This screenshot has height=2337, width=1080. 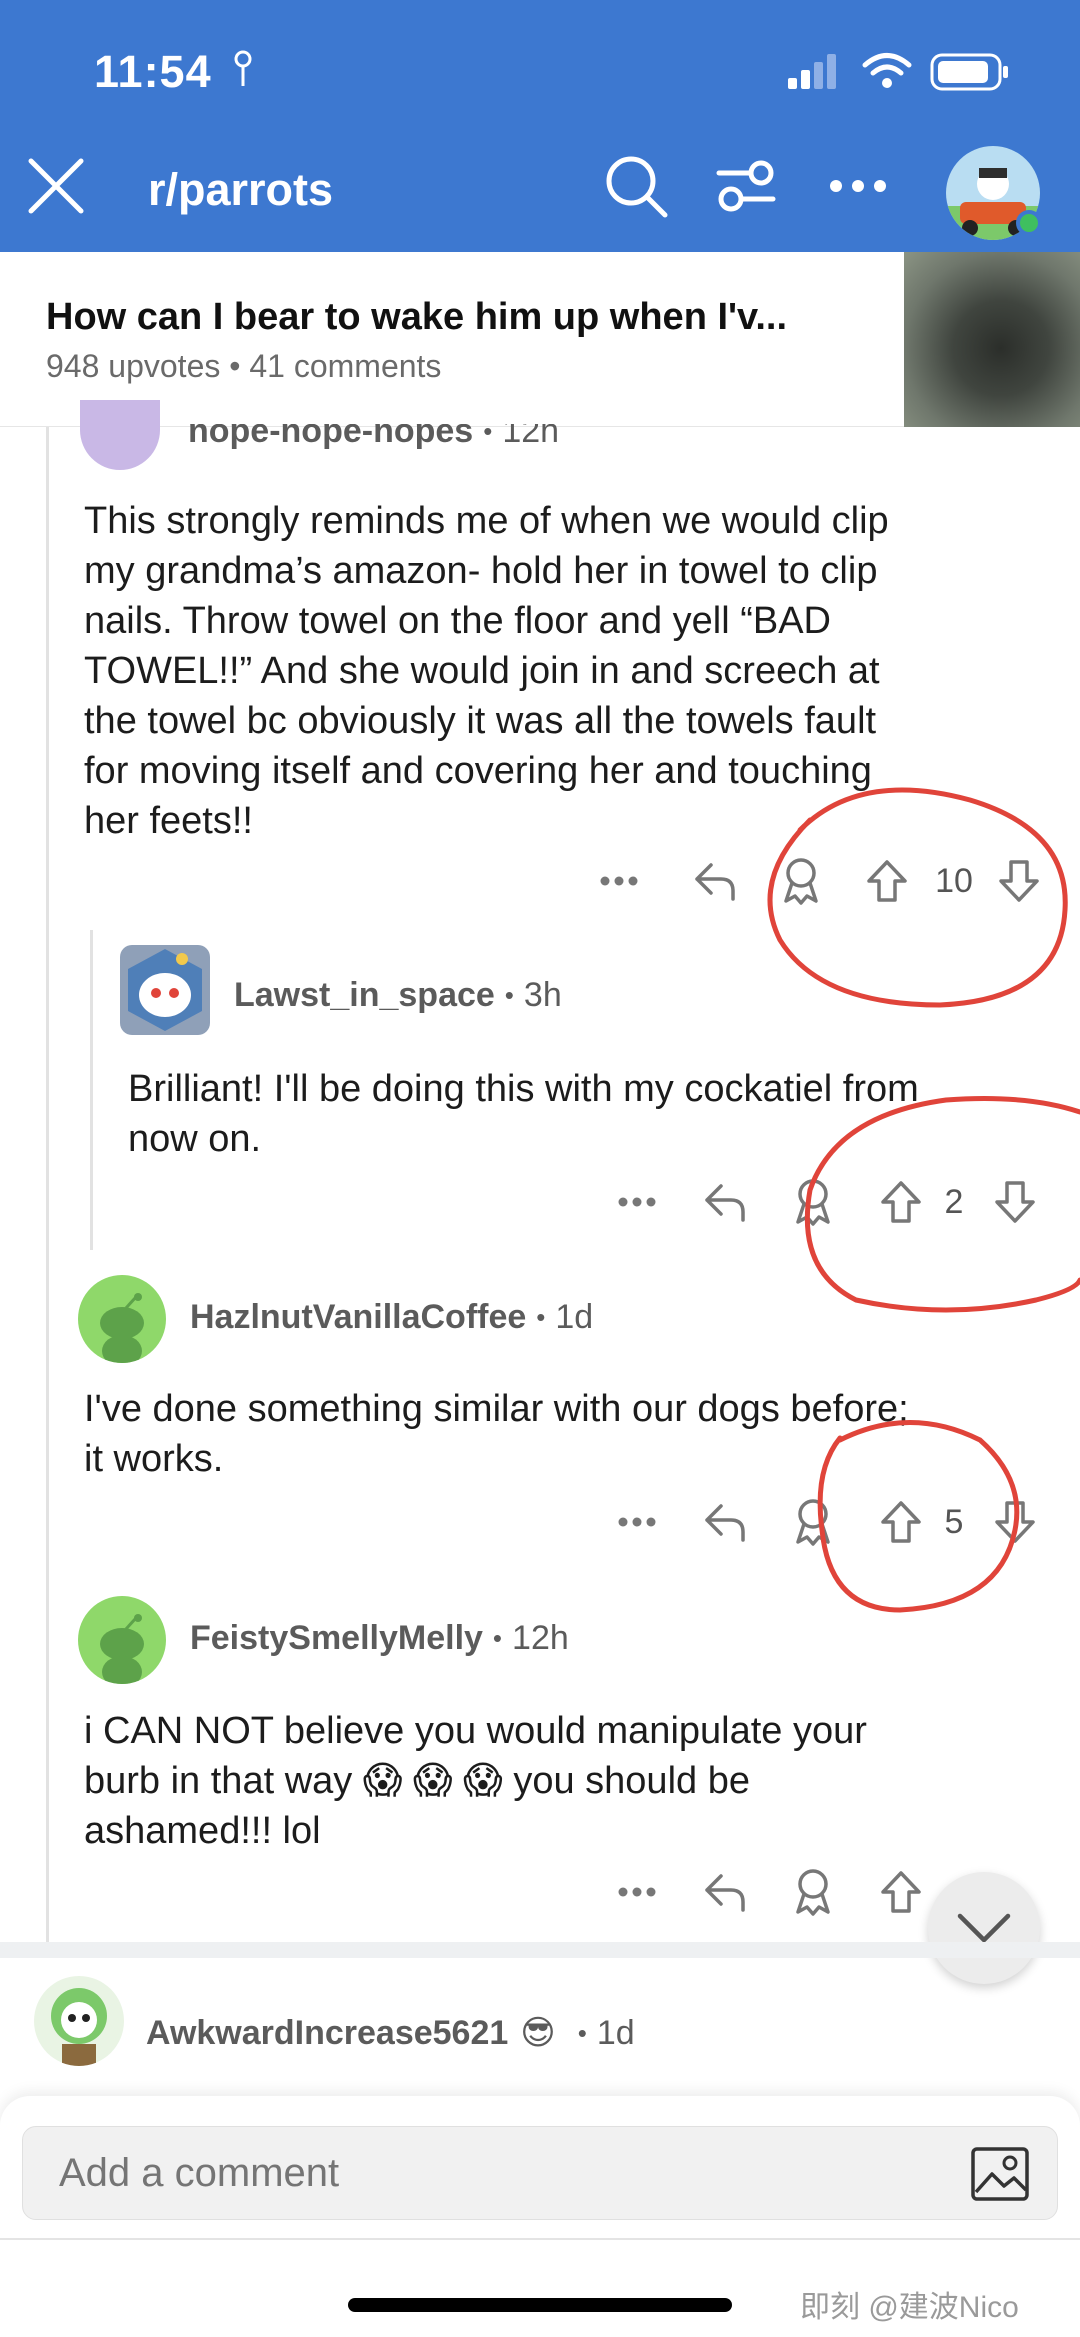 I want to click on comment-actions: 5, so click(x=839, y=1522).